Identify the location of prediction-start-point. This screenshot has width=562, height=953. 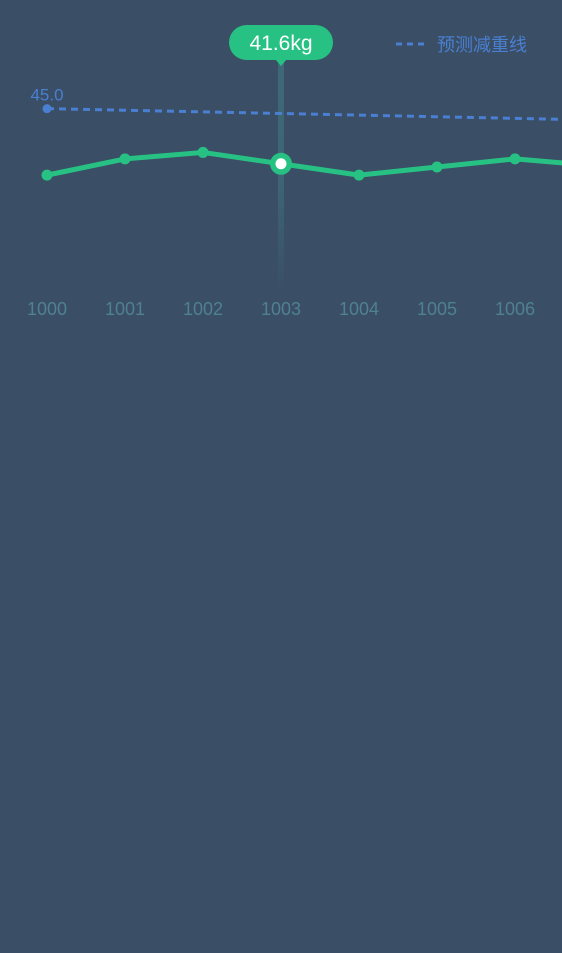
(47, 109).